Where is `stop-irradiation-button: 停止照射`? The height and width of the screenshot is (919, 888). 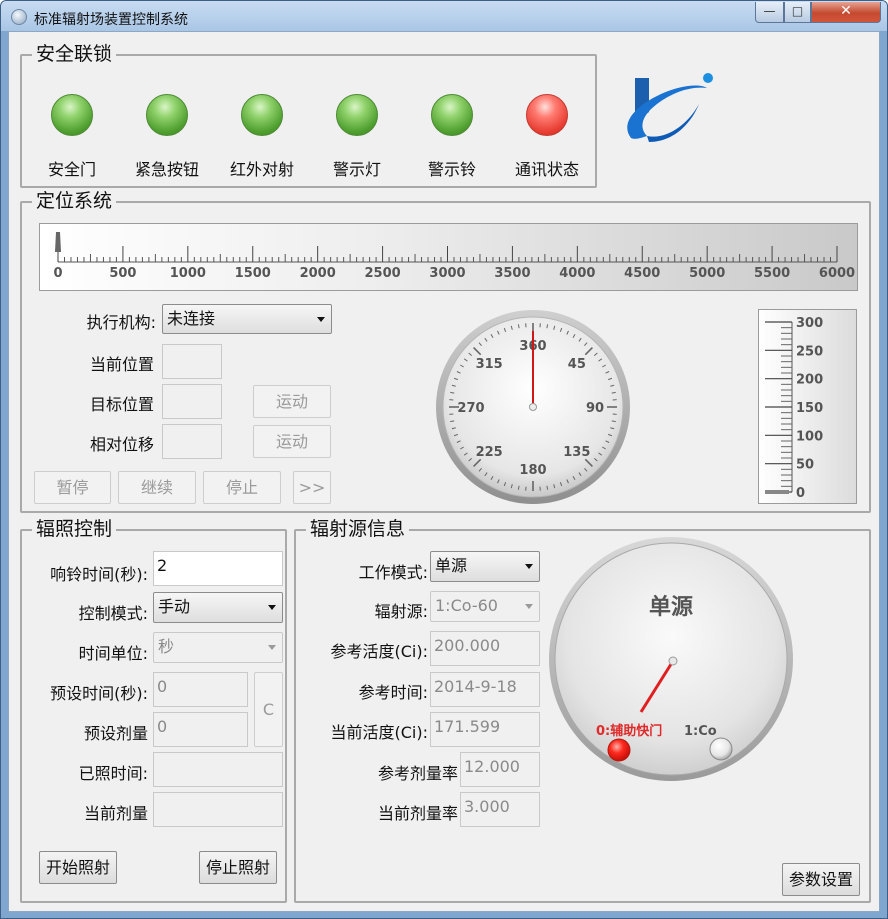 stop-irradiation-button: 停止照射 is located at coordinates (238, 867).